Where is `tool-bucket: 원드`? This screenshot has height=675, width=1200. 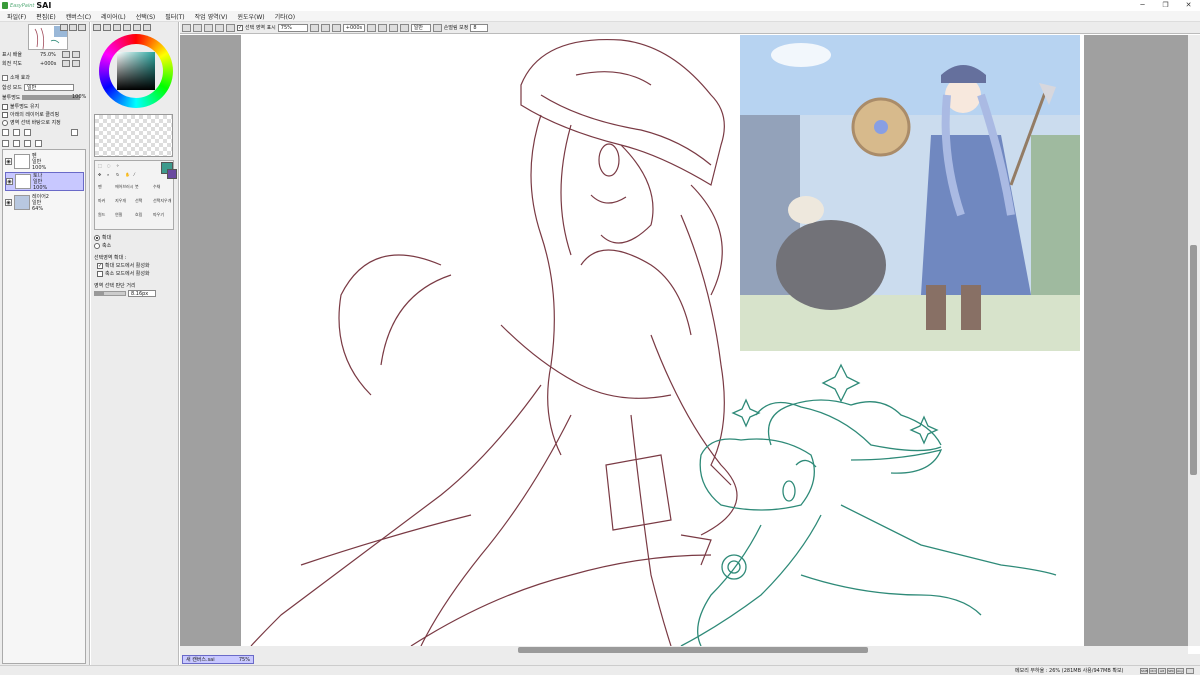
tool-bucket: 원드 is located at coordinates (101, 215).